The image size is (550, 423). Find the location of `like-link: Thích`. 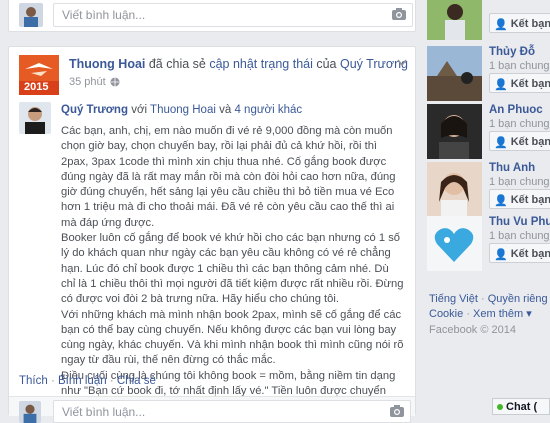

like-link: Thích is located at coordinates (33, 381).